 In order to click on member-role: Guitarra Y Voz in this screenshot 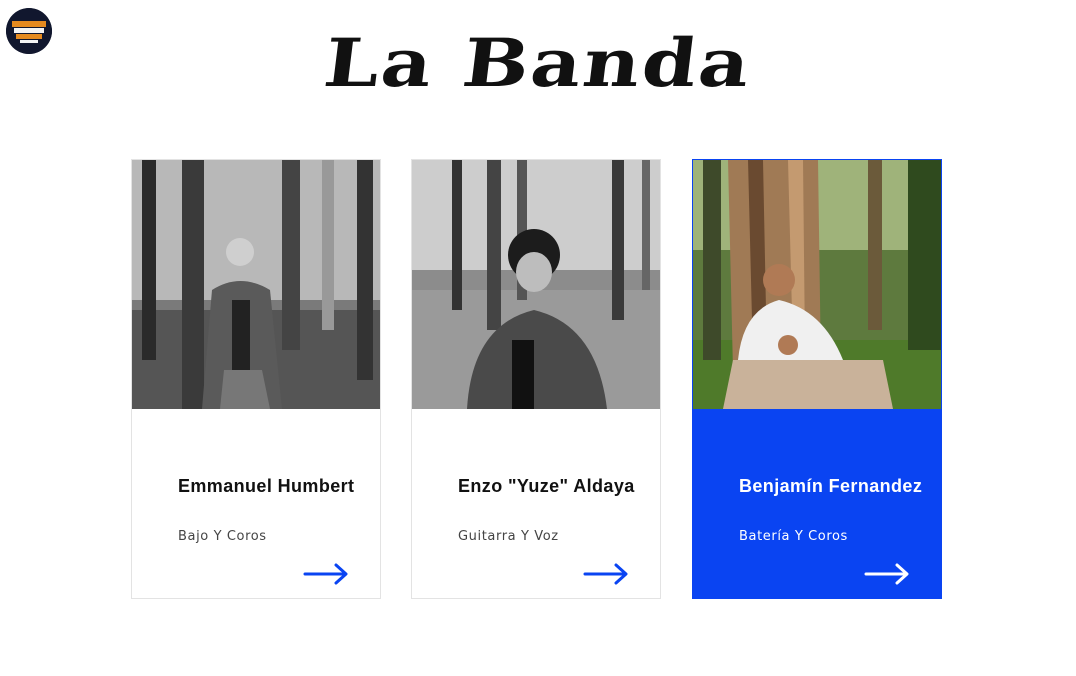, I will do `click(508, 536)`.